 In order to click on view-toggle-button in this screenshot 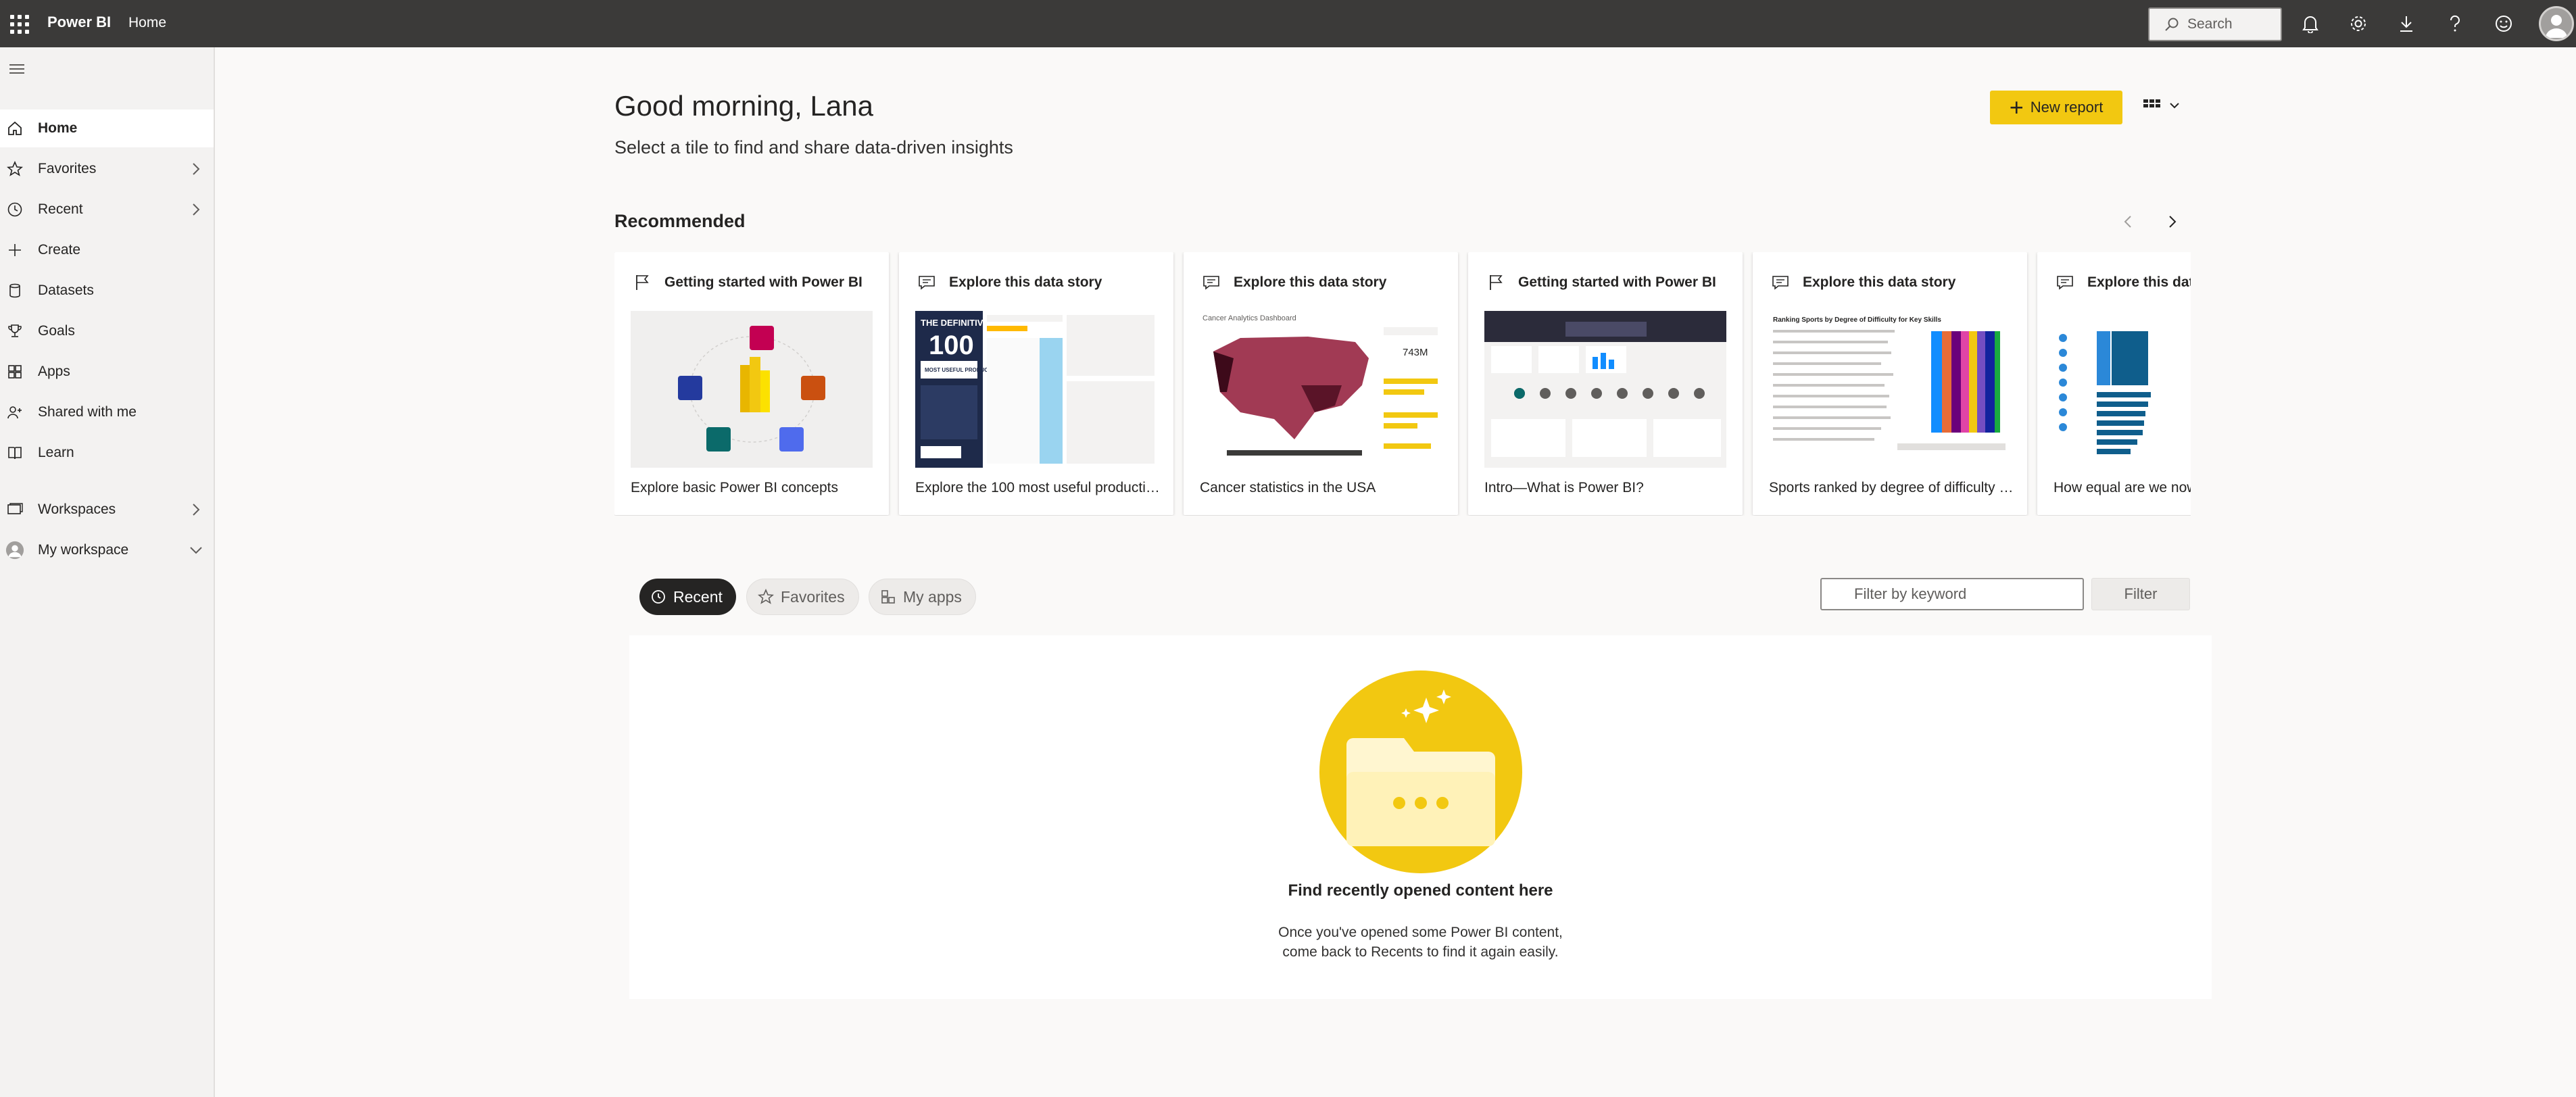, I will do `click(2164, 105)`.